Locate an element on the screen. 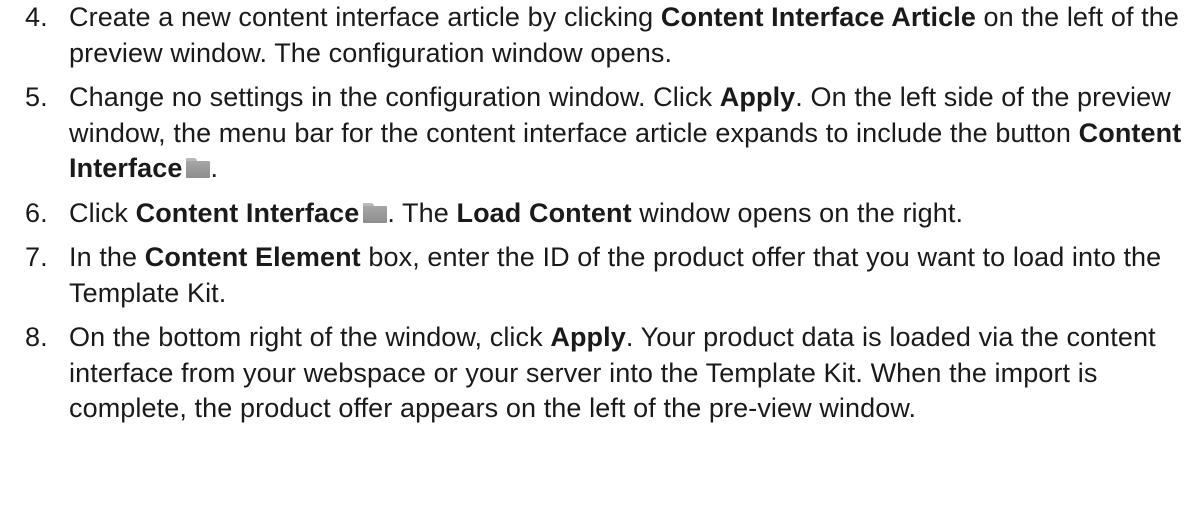  ui-term-content-element: Content Element is located at coordinates (252, 257).